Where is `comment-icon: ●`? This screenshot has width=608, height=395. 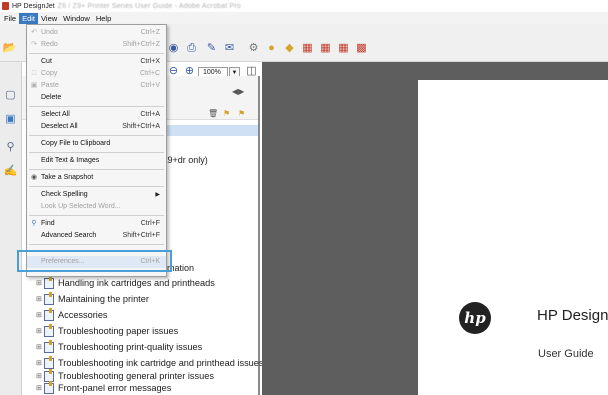
comment-icon: ● is located at coordinates (271, 48).